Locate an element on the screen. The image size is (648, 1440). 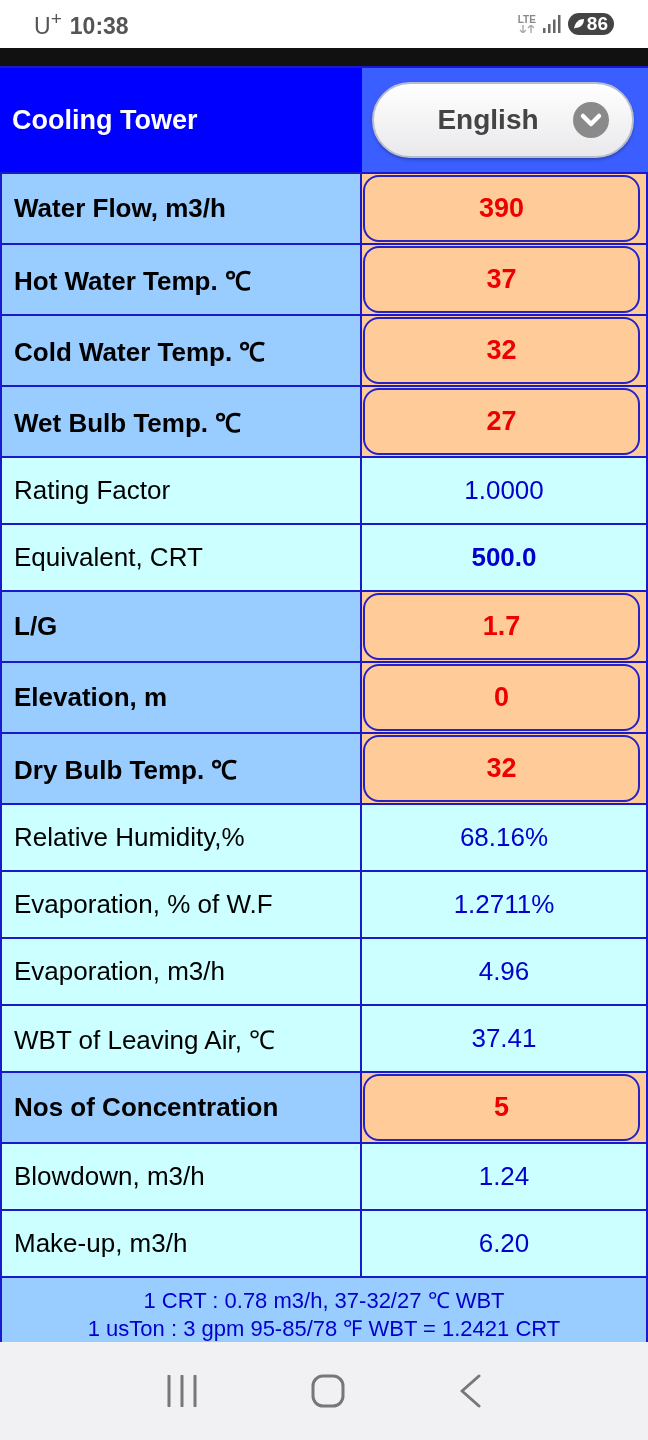
network-type: LTE is located at coordinates (526, 20).